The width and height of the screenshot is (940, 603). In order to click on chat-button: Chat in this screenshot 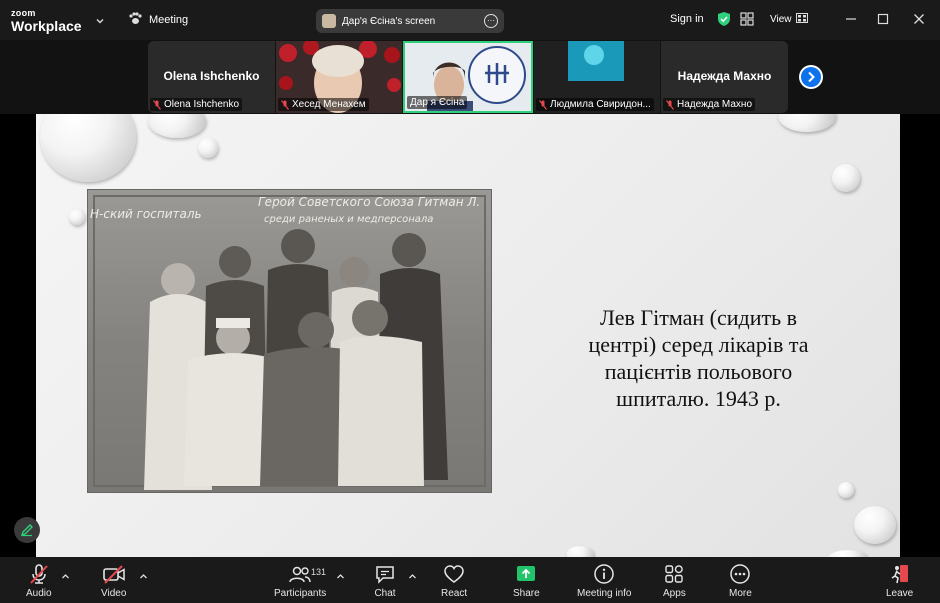, I will do `click(385, 581)`.